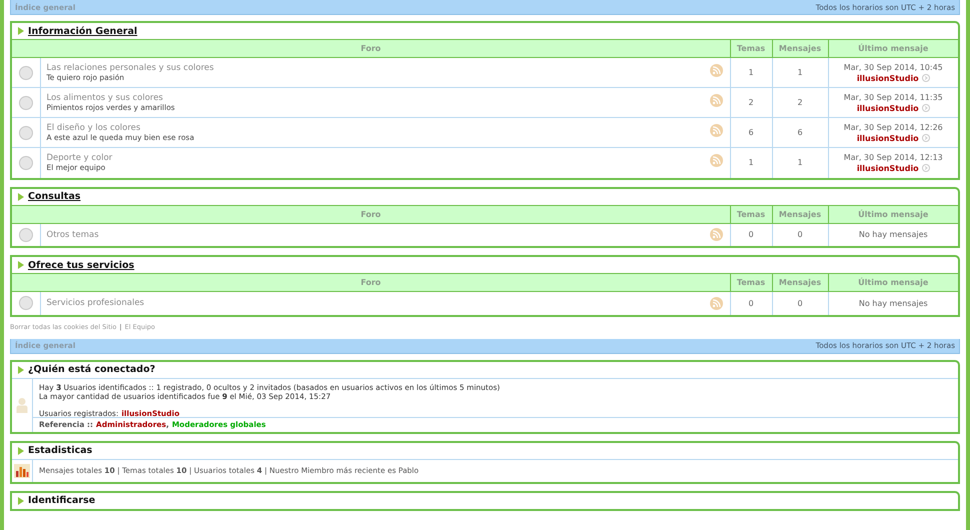 This screenshot has width=970, height=530. What do you see at coordinates (95, 303) in the screenshot?
I see `forum-link: Servicios profesionales` at bounding box center [95, 303].